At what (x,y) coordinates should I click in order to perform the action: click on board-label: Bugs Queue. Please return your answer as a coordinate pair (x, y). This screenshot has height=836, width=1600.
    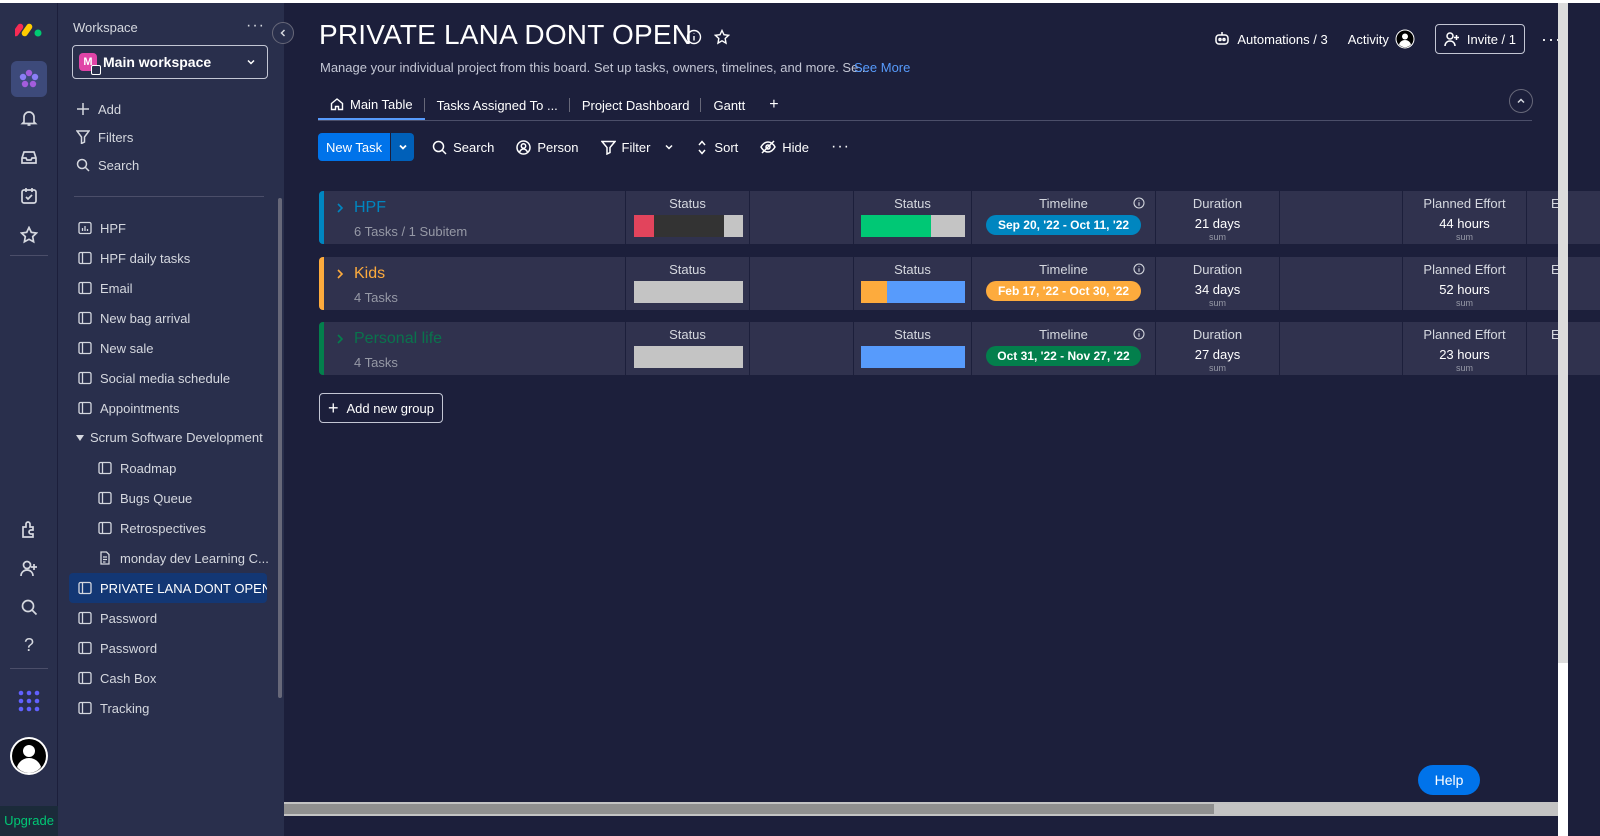
    Looking at the image, I should click on (156, 498).